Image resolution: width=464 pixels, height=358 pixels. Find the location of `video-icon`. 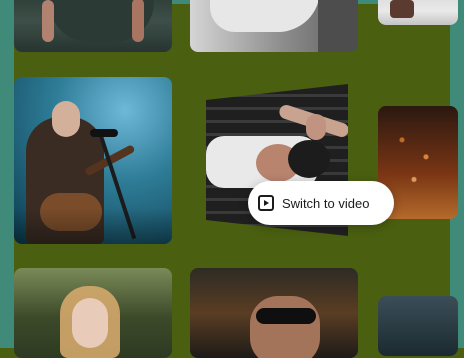

video-icon is located at coordinates (266, 203).